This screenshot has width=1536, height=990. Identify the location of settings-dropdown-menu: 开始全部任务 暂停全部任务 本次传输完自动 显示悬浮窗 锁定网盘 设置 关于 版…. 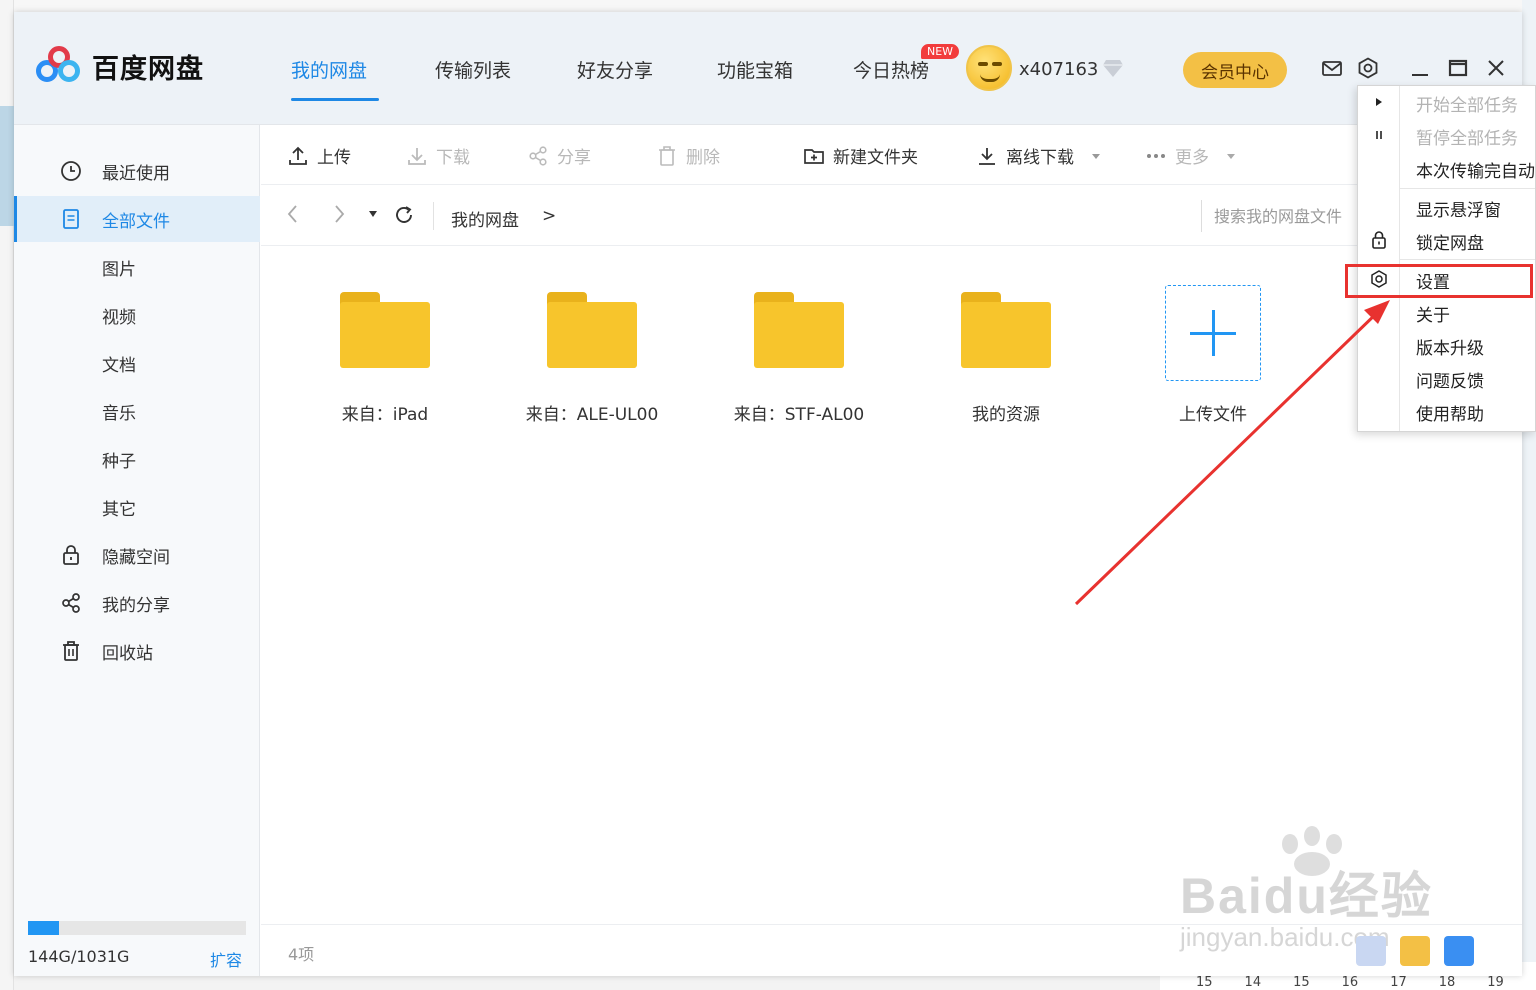
(1446, 258).